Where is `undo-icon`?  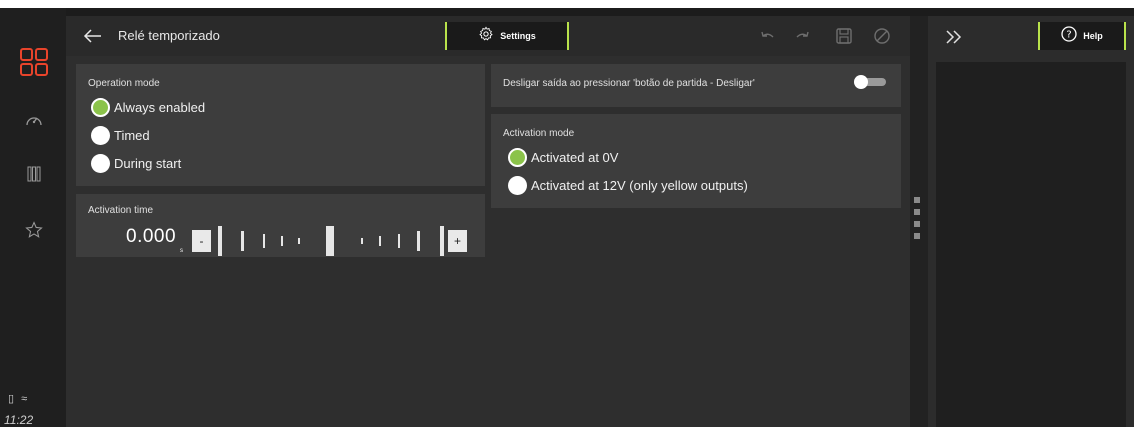 undo-icon is located at coordinates (768, 36).